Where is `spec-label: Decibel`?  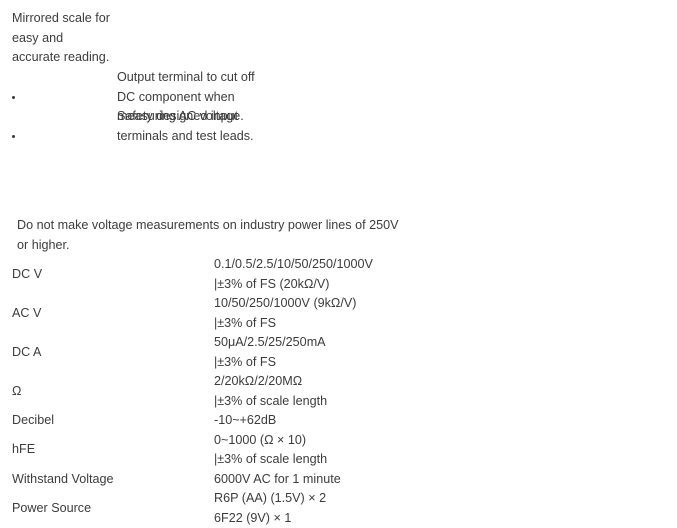
spec-label: Decibel is located at coordinates (109, 421).